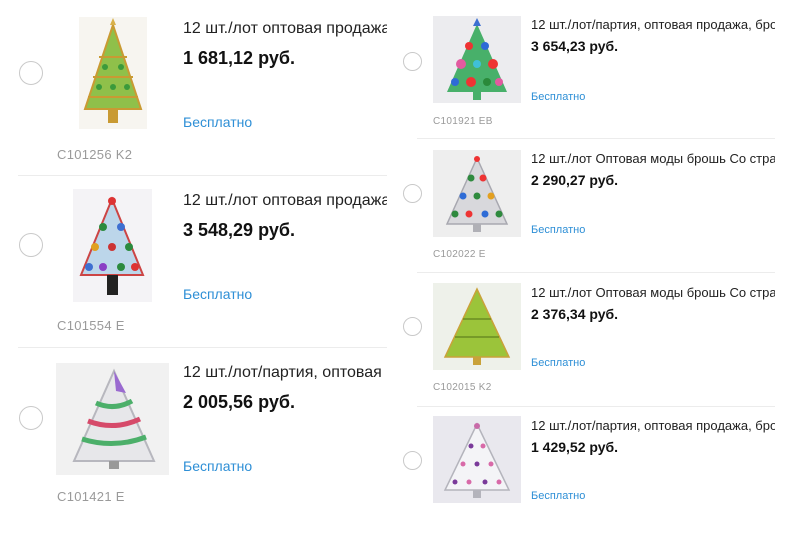 The image size is (800, 552). I want to click on product-price: 1 429,52 руб., so click(575, 447).